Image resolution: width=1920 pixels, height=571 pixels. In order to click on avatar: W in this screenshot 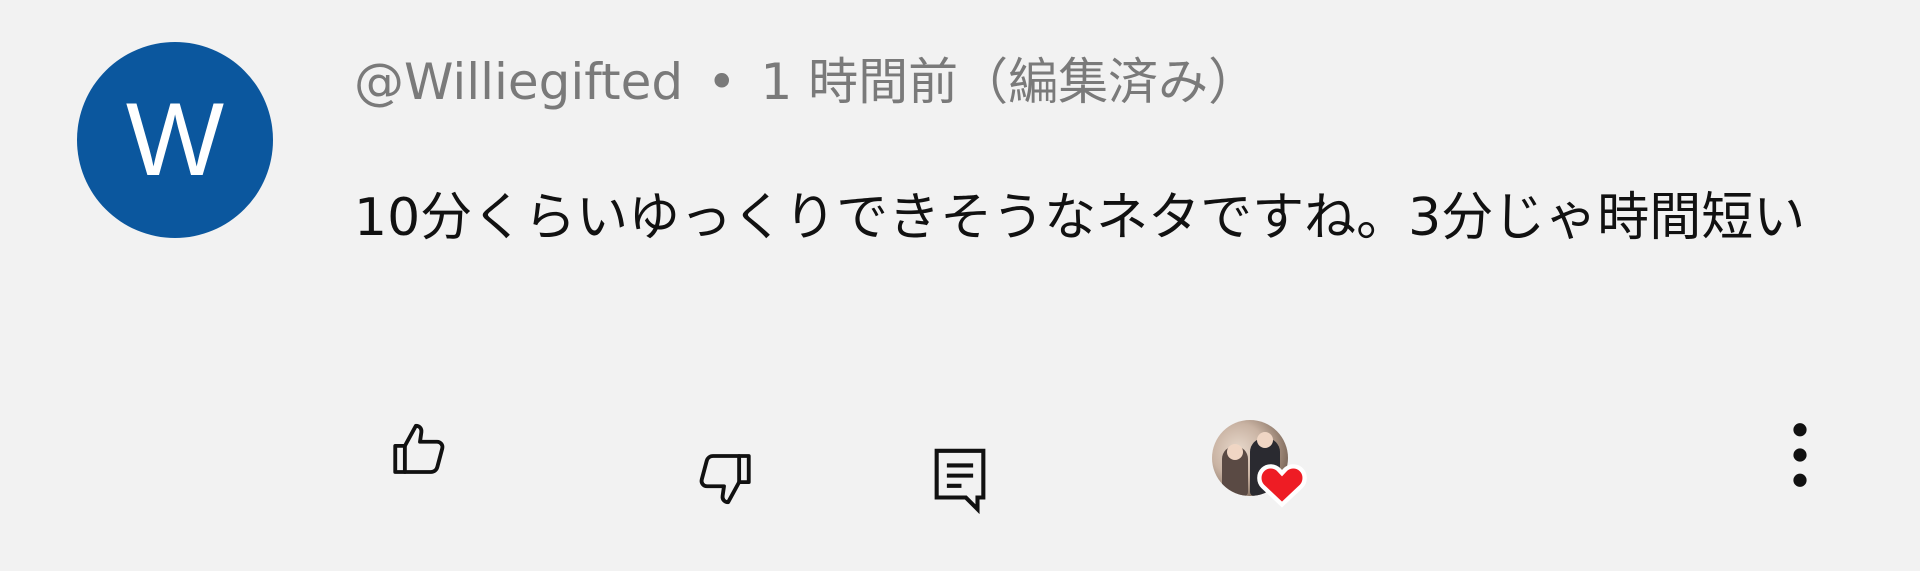, I will do `click(175, 140)`.